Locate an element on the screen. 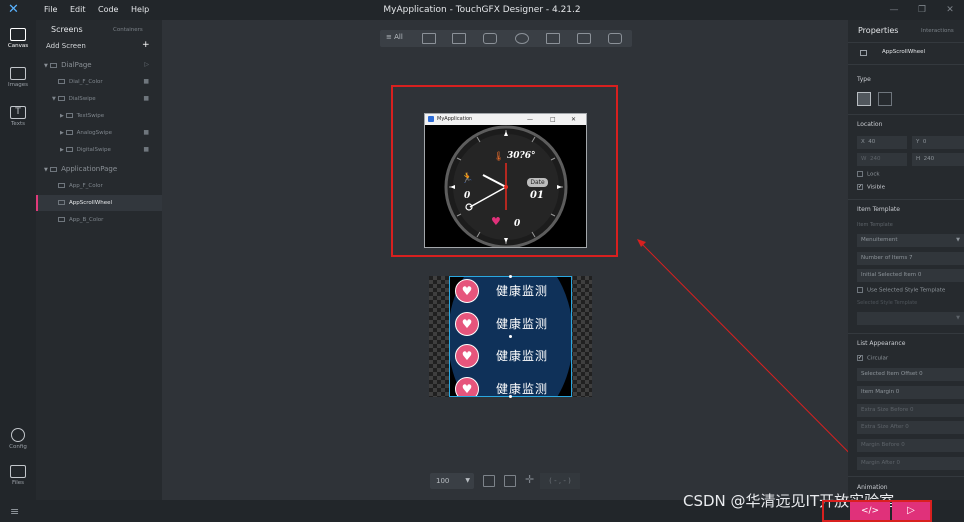 This screenshot has width=964, height=522. lock-checkbox: Lock is located at coordinates (868, 174).